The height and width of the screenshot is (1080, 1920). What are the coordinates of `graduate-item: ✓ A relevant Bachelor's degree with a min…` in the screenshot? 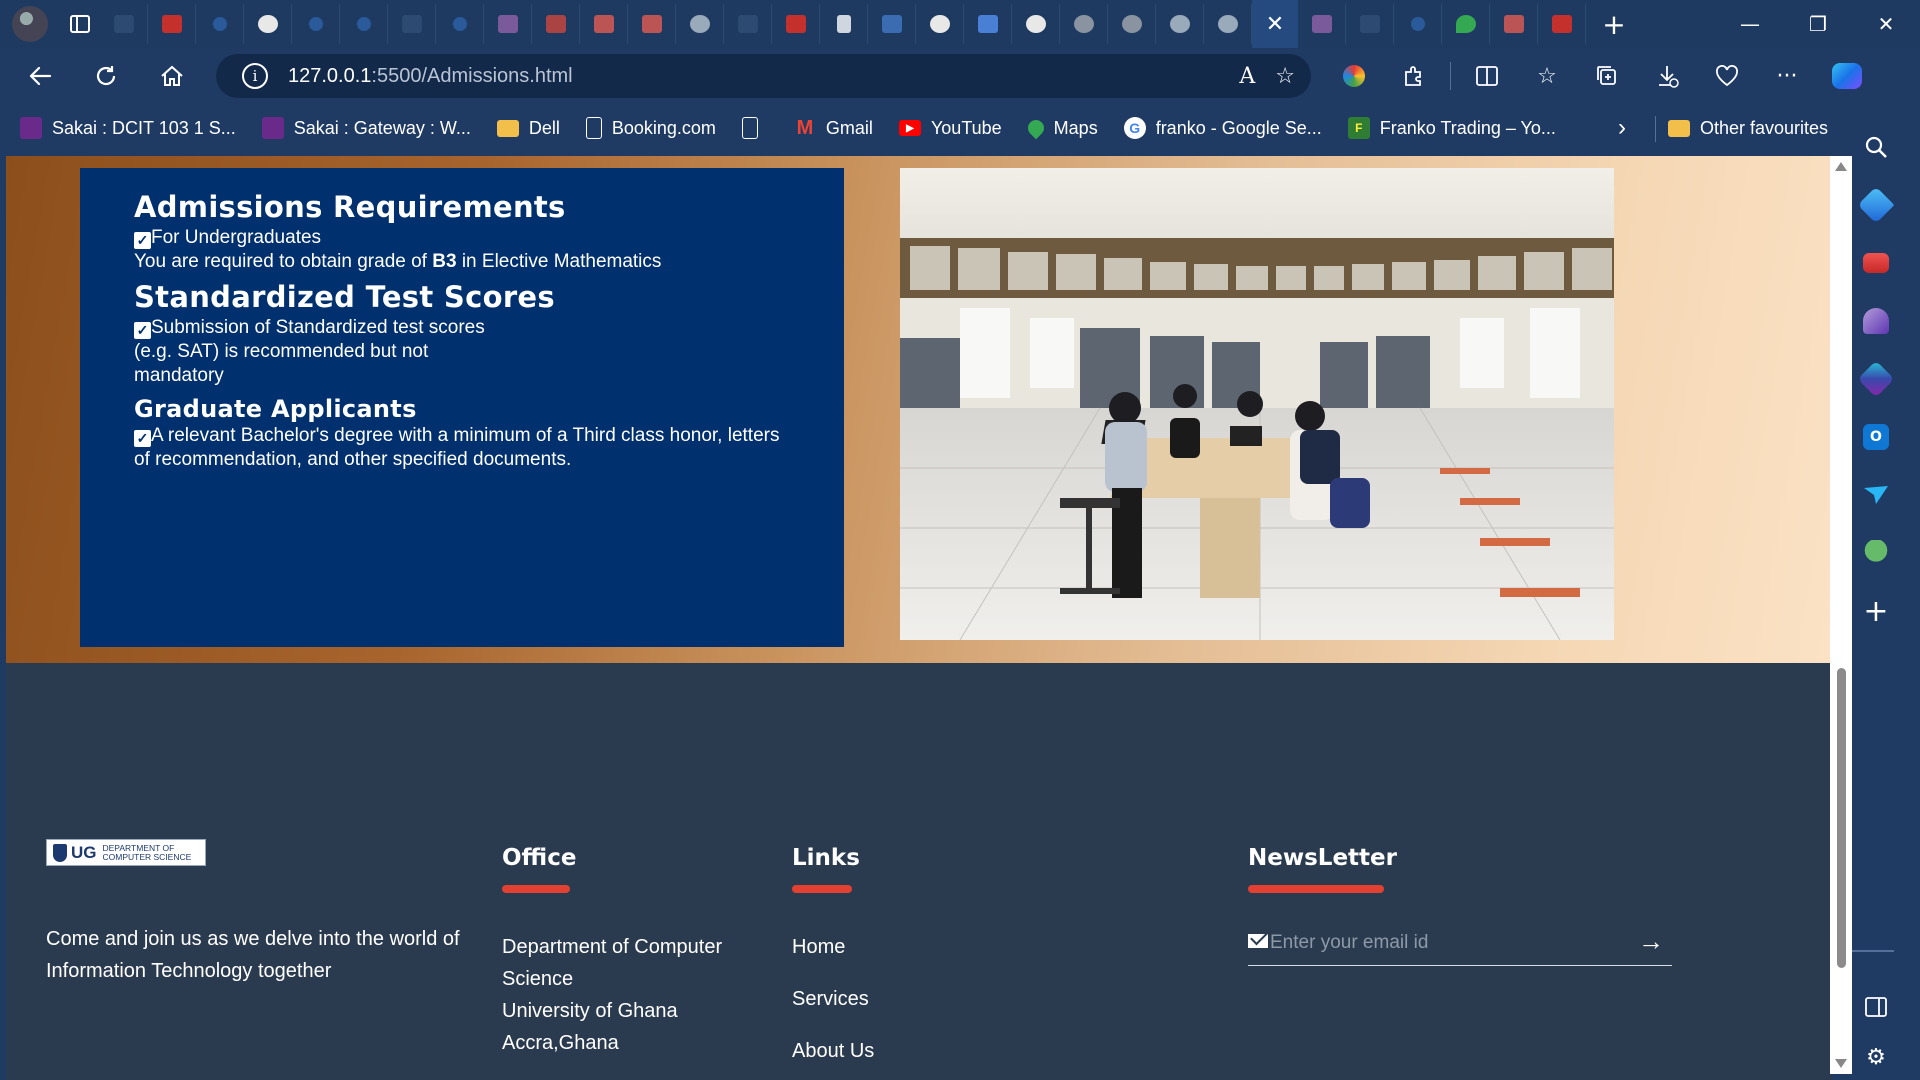 It's located at (464, 448).